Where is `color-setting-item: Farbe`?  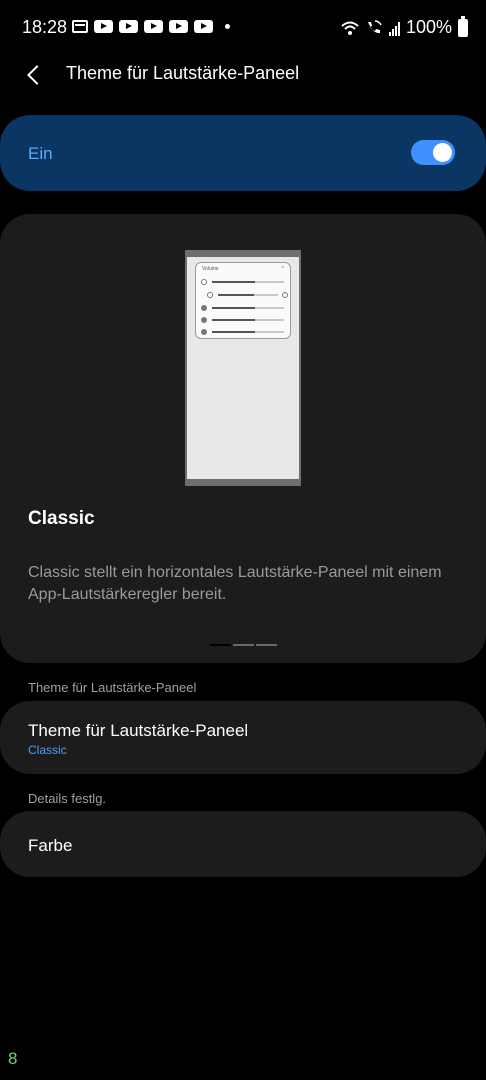
color-setting-item: Farbe is located at coordinates (243, 844).